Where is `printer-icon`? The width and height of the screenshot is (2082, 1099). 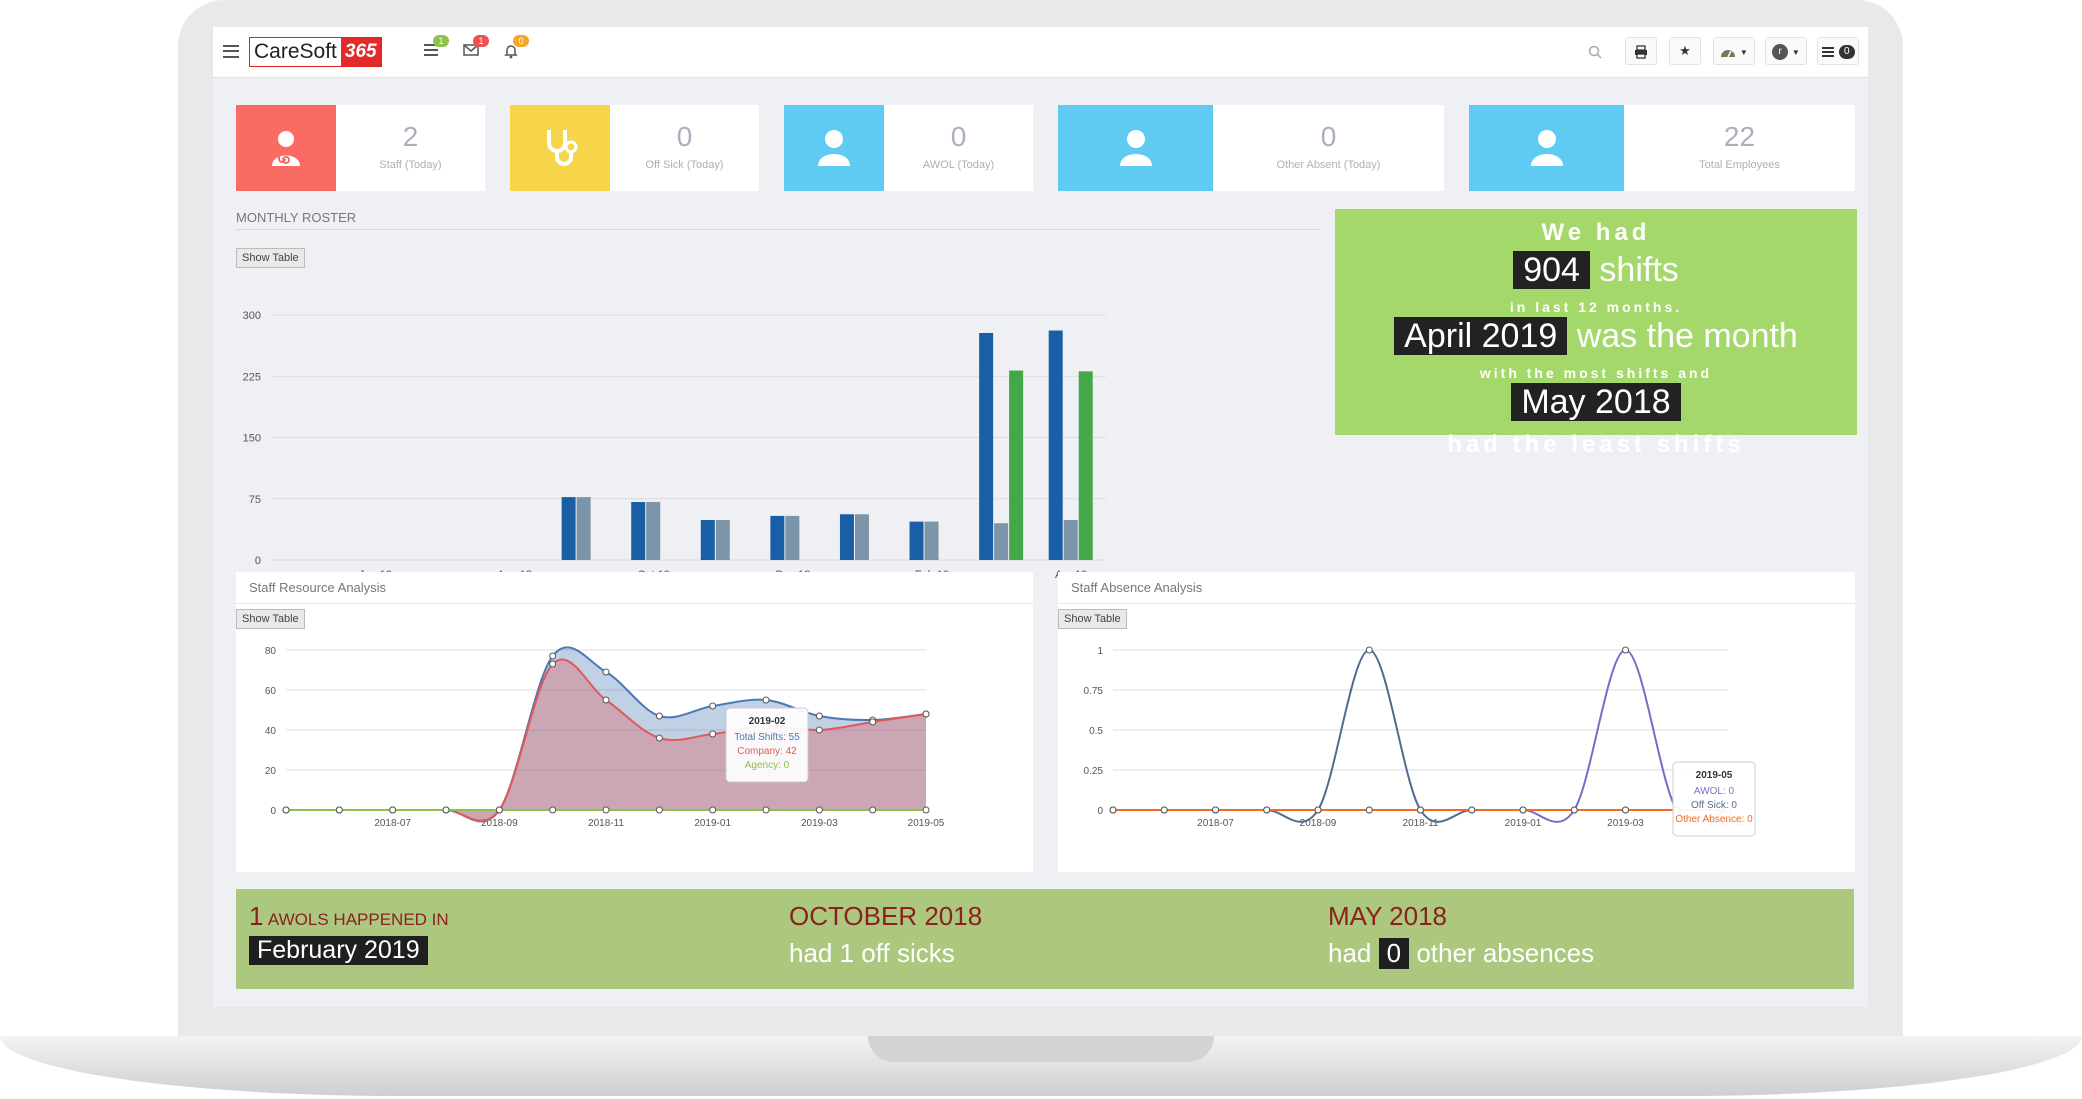
printer-icon is located at coordinates (1641, 51).